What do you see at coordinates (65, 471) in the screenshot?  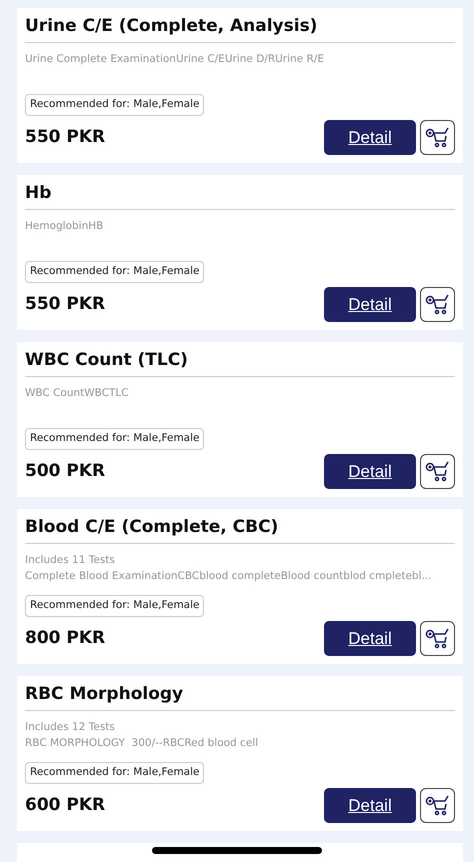 I see `price: 500 PKR` at bounding box center [65, 471].